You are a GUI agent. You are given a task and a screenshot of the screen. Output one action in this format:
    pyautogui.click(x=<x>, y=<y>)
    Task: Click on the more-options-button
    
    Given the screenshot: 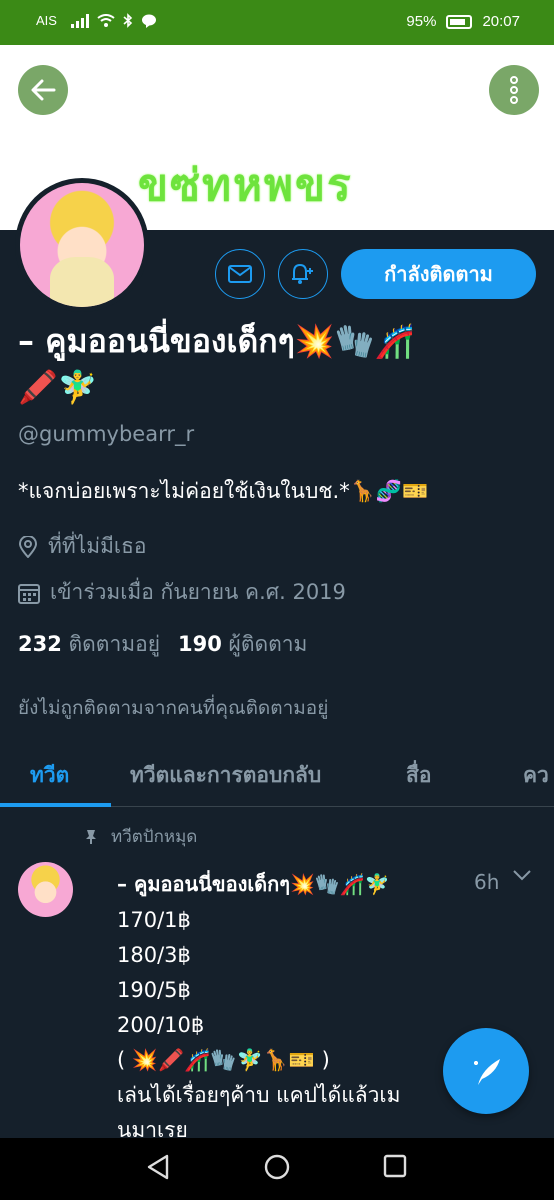 What is the action you would take?
    pyautogui.click(x=514, y=90)
    